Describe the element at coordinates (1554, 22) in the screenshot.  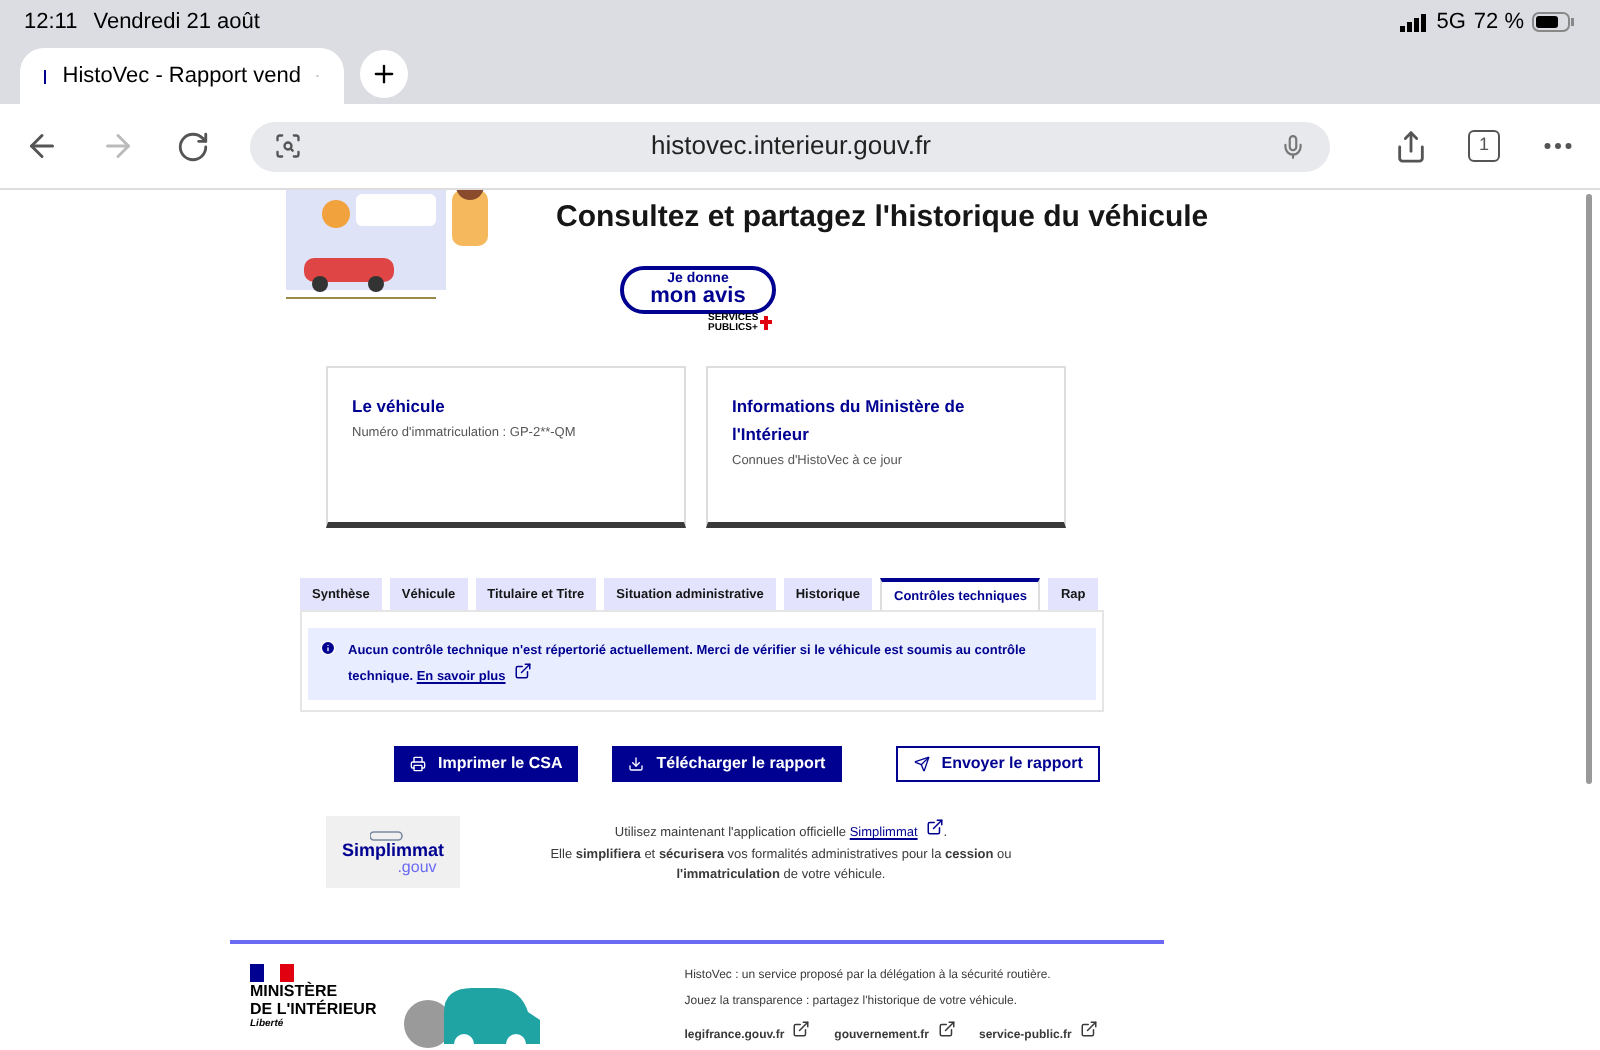
I see `battery-icon` at that location.